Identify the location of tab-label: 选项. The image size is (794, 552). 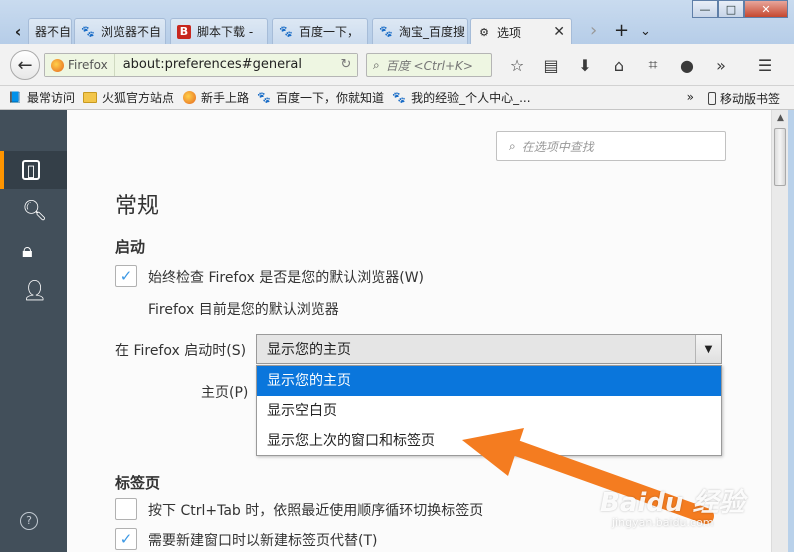
(509, 32).